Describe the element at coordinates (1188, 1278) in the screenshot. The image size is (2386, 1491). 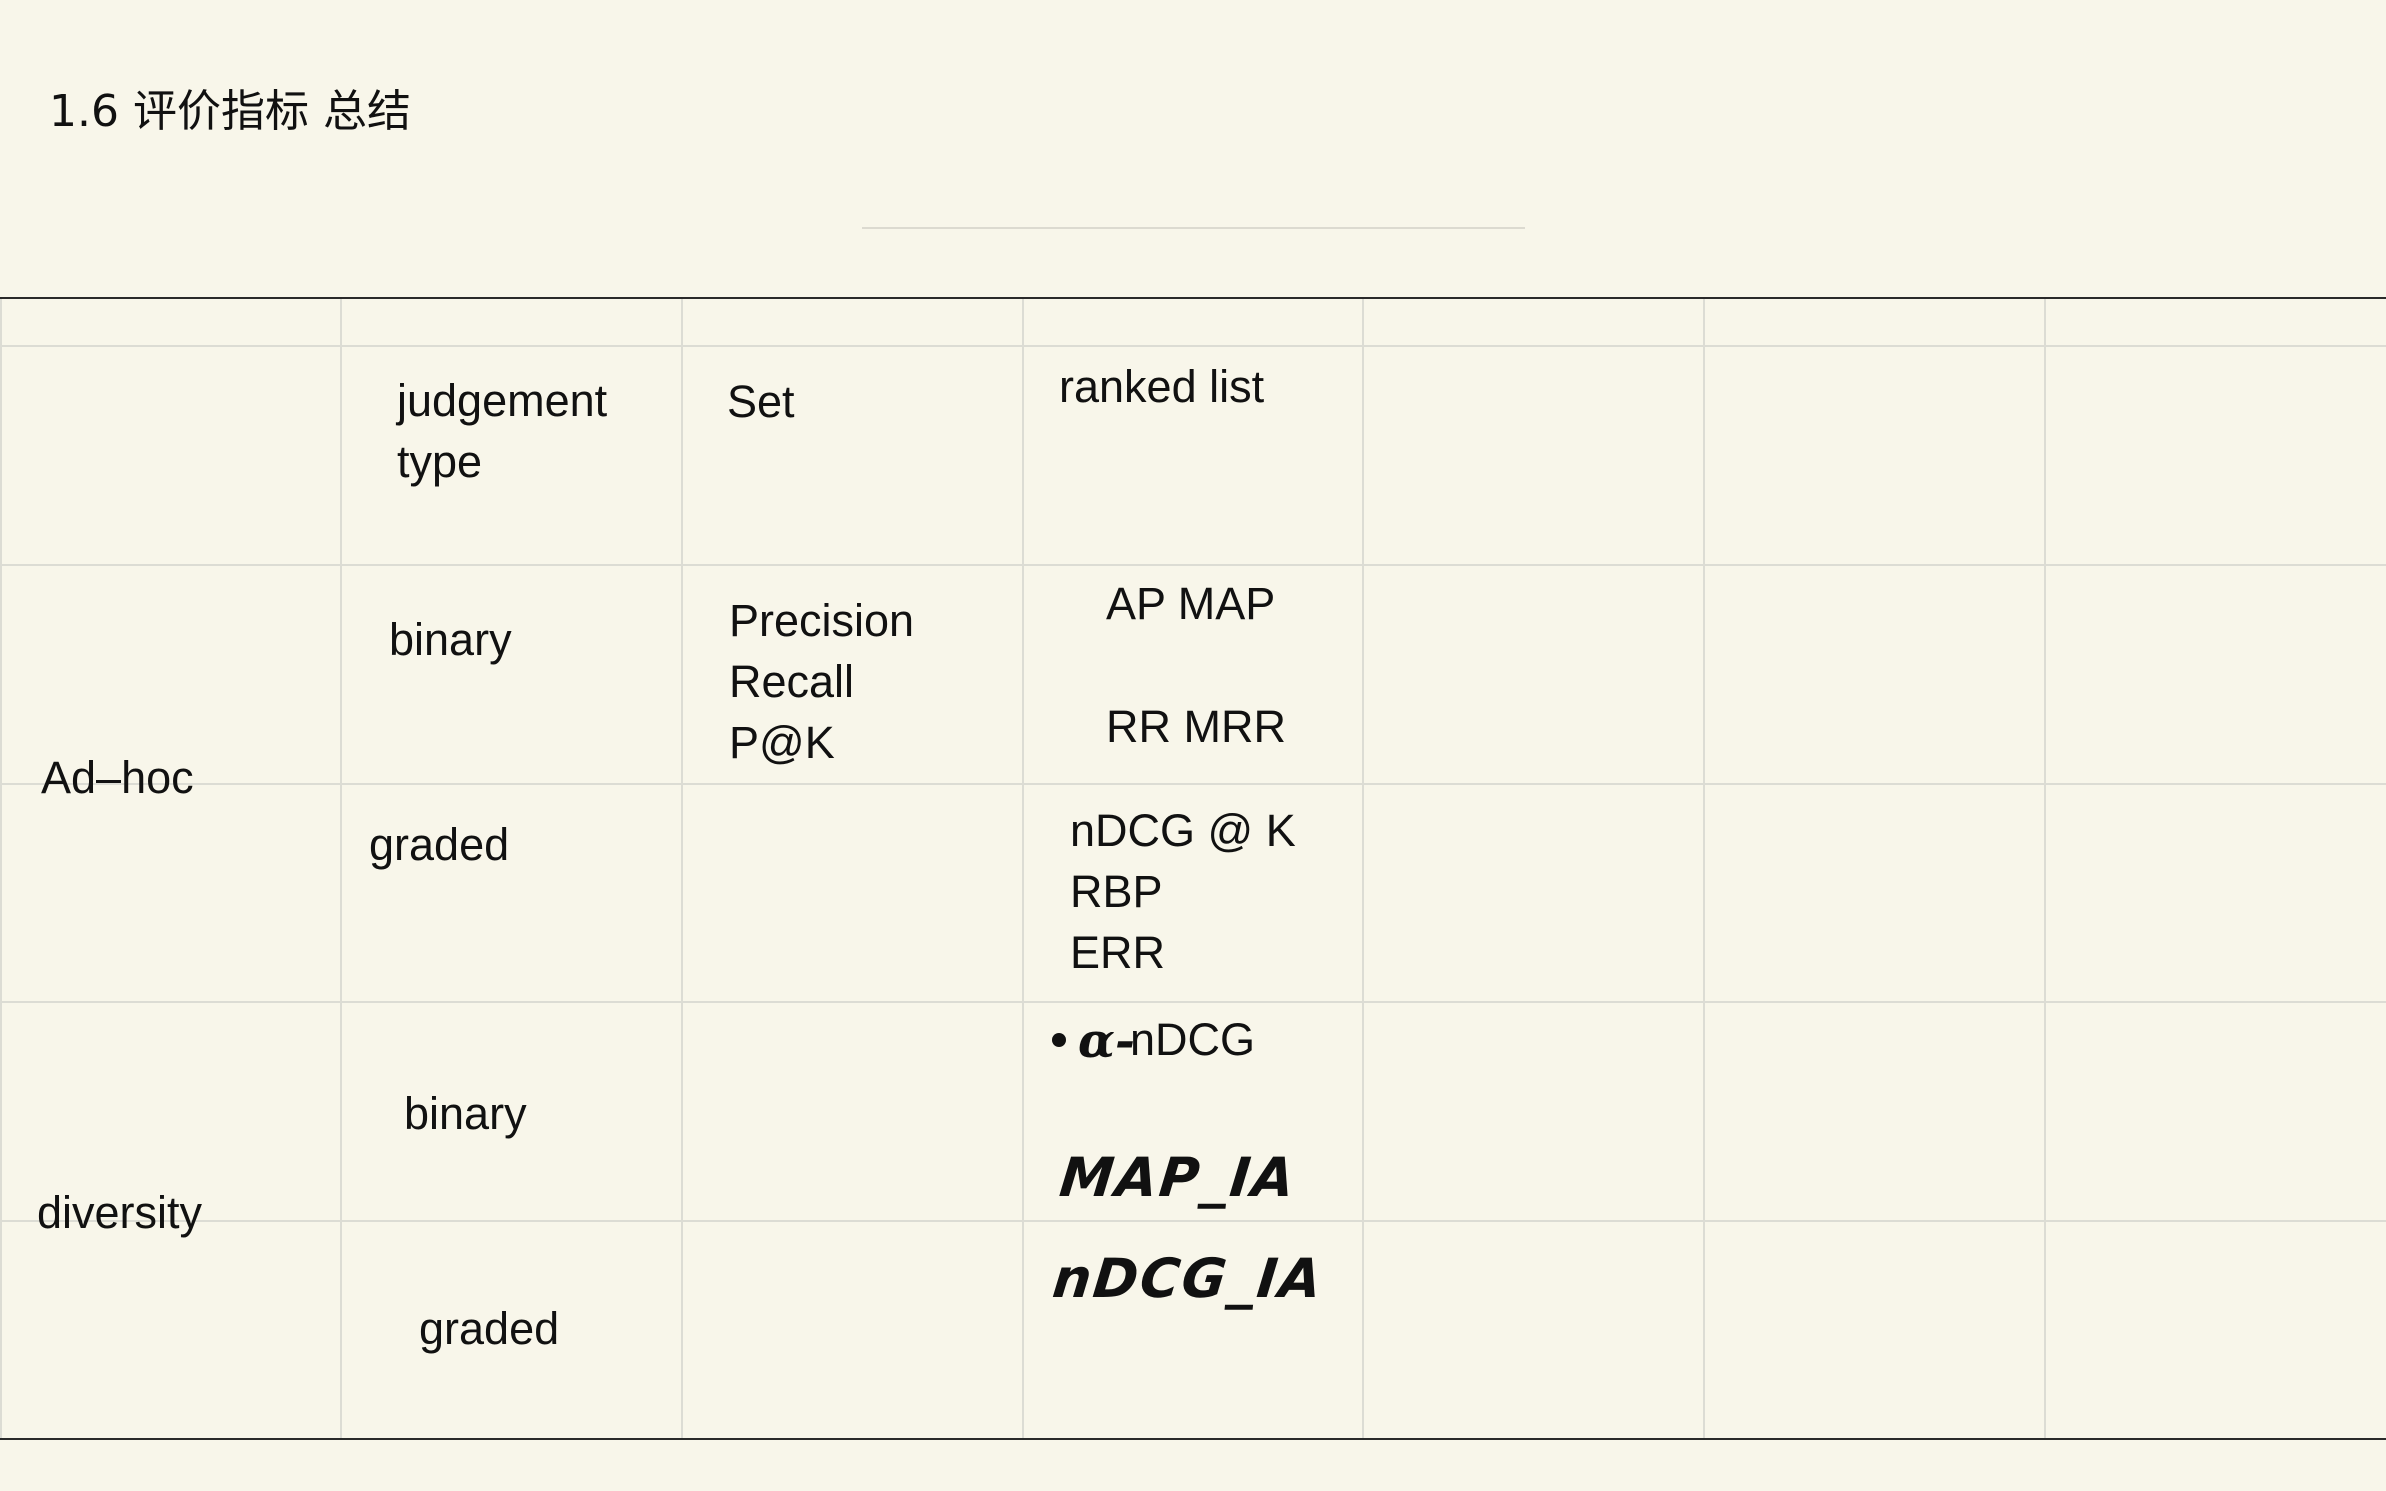
I see `ranked-ndcg-ia: nDCG_IA` at that location.